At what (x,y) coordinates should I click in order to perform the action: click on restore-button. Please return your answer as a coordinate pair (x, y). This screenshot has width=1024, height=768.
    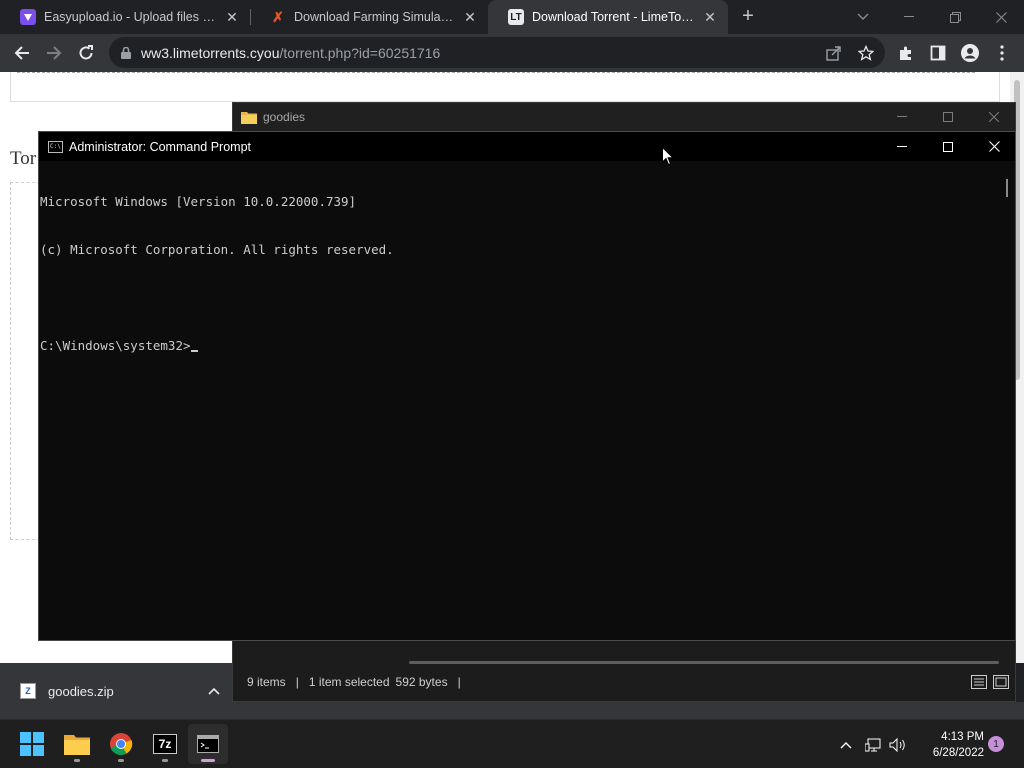
    Looking at the image, I should click on (955, 17).